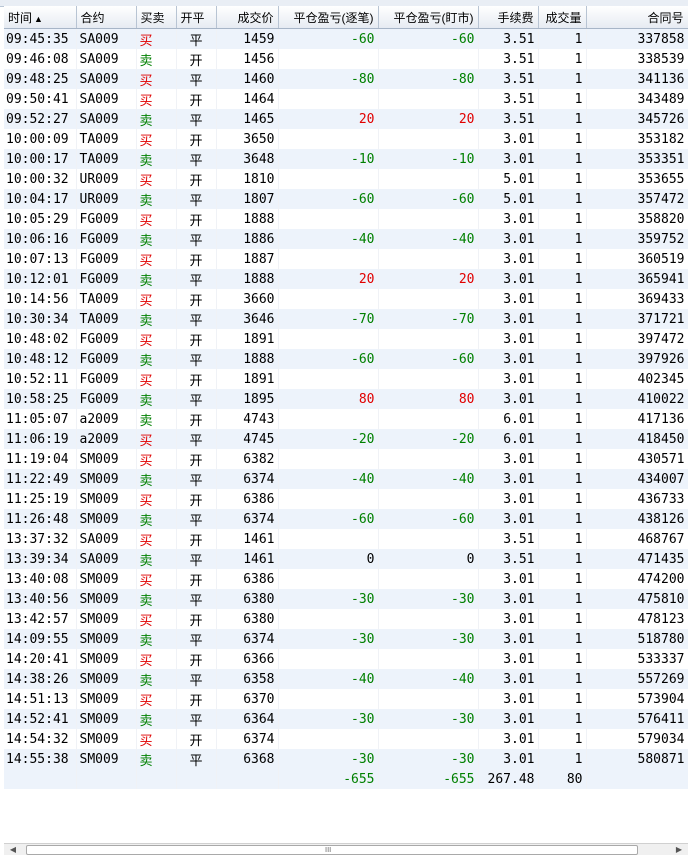  I want to click on col-header-fee: 手续费, so click(508, 17).